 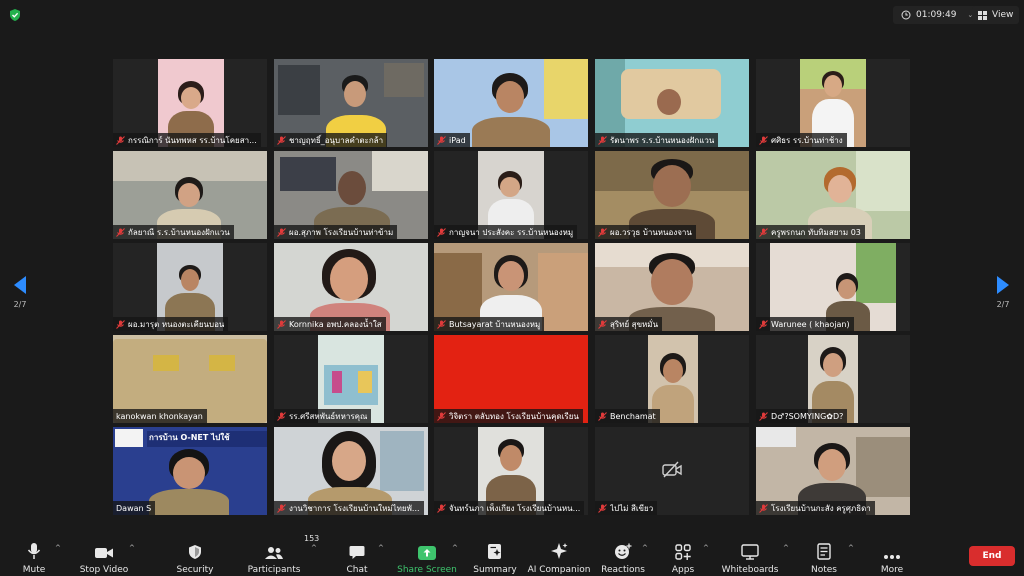 What do you see at coordinates (559, 570) in the screenshot?
I see `ai-companion-label: AI Companion` at bounding box center [559, 570].